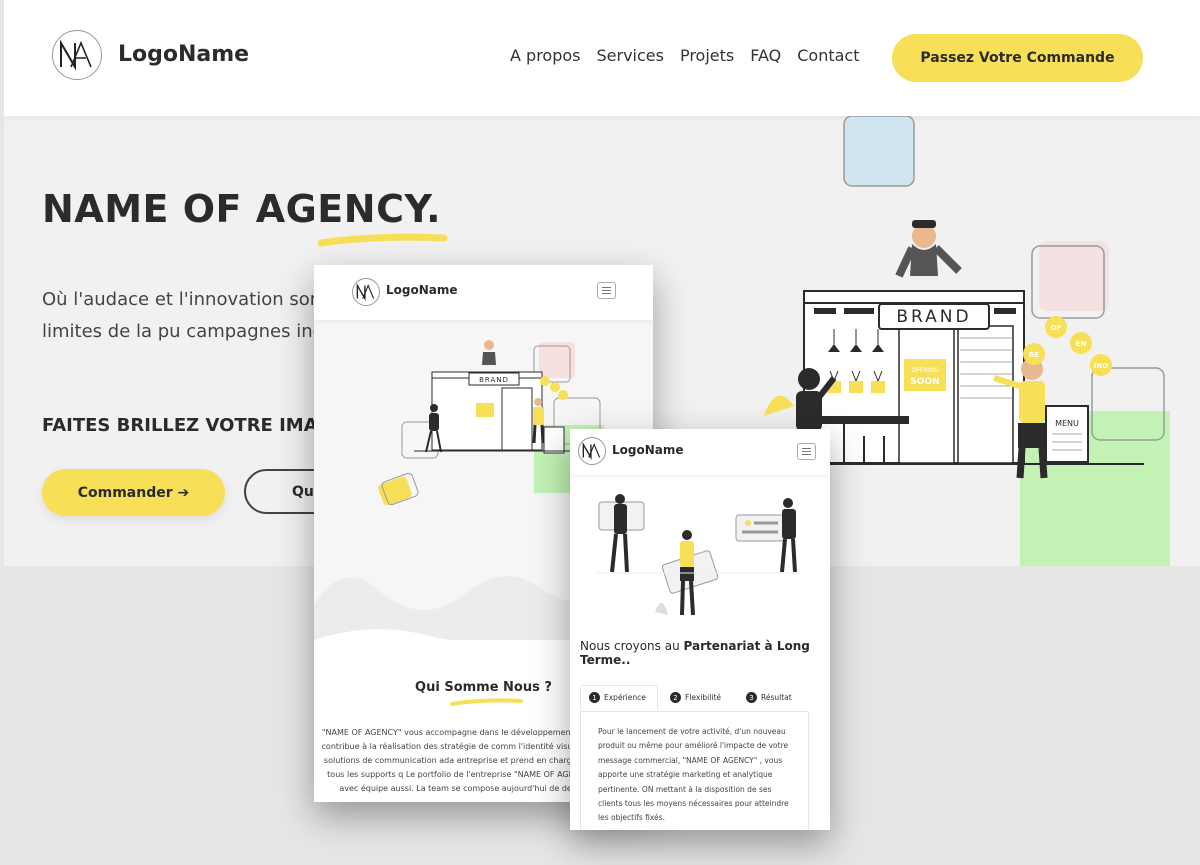 This screenshot has width=1200, height=865. I want to click on svg-text: EN, so click(1081, 344).